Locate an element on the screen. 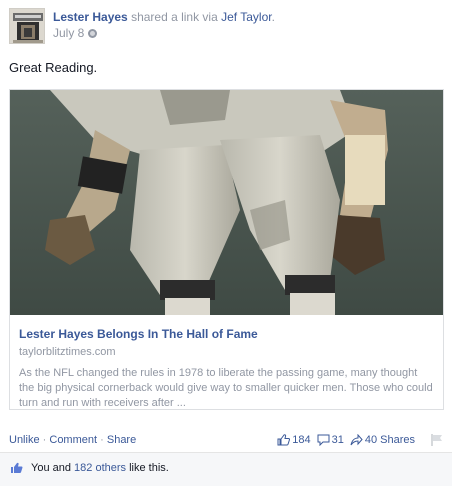  post-date: July 8 is located at coordinates (68, 33).